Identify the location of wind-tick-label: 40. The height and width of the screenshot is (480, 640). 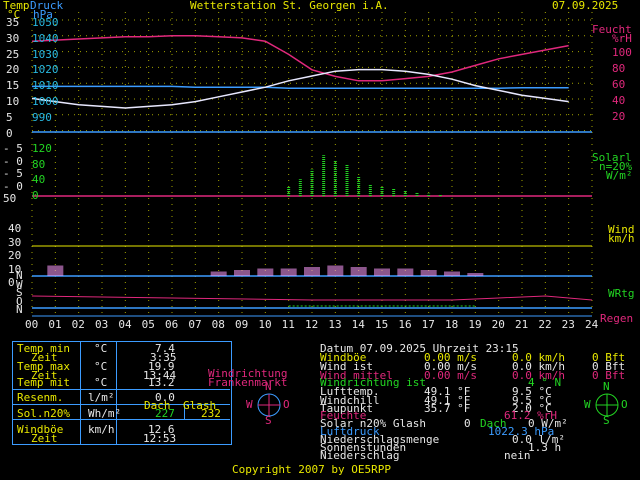
(15, 228).